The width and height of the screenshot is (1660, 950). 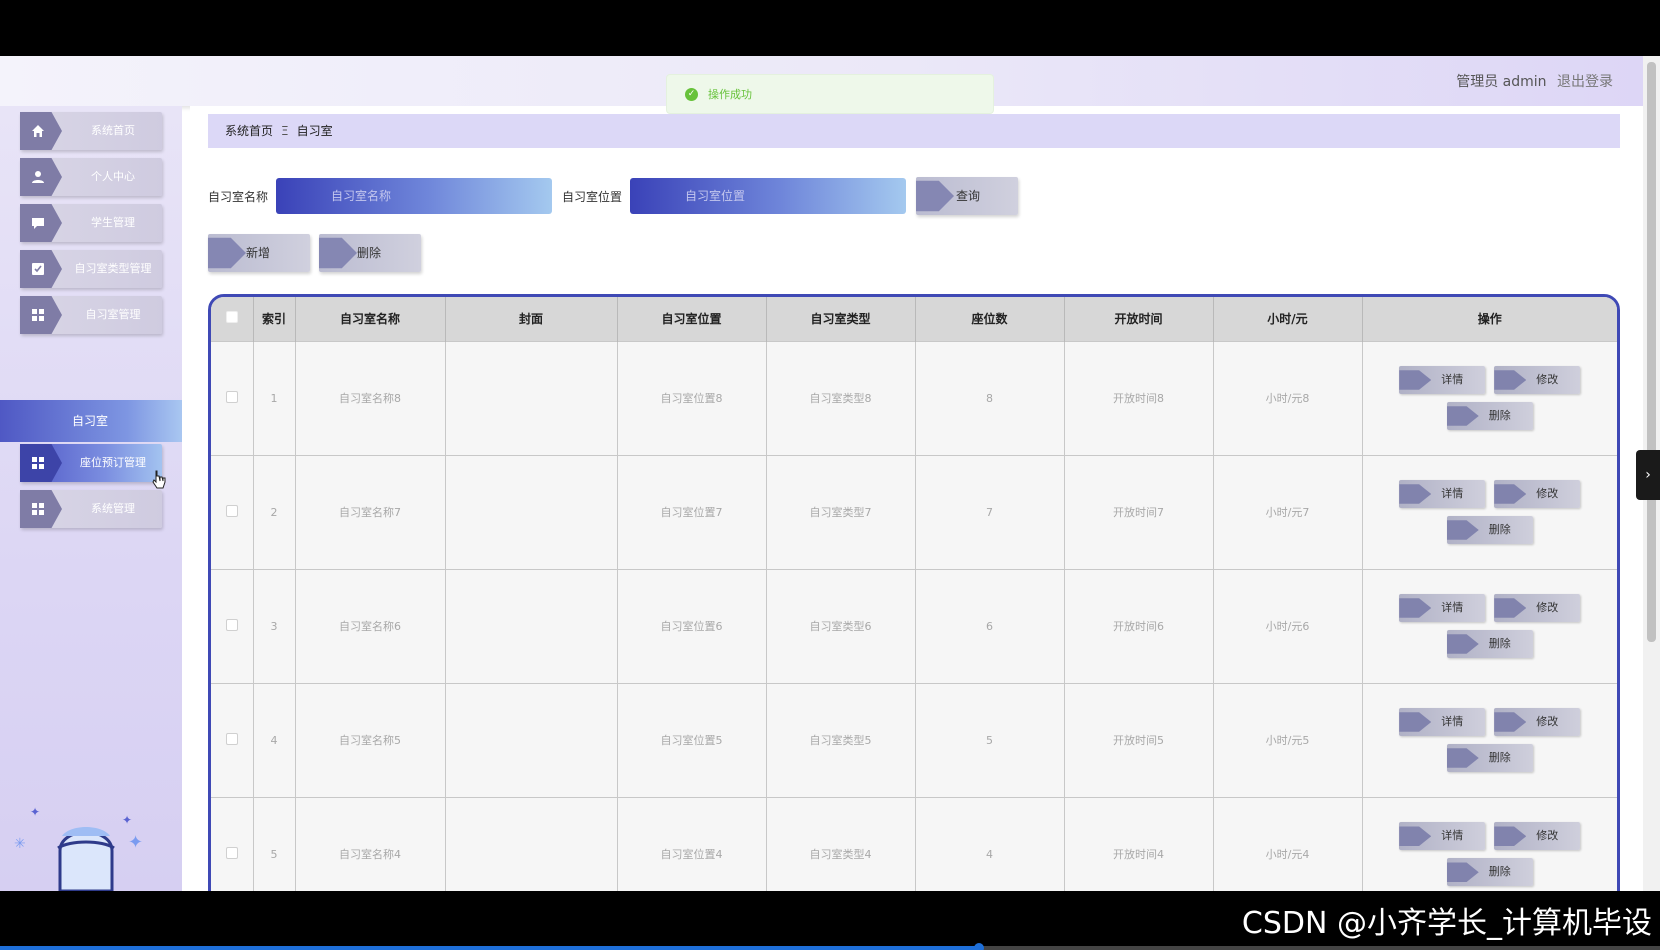 What do you see at coordinates (841, 739) in the screenshot?
I see `cell-type: 自习室类型5` at bounding box center [841, 739].